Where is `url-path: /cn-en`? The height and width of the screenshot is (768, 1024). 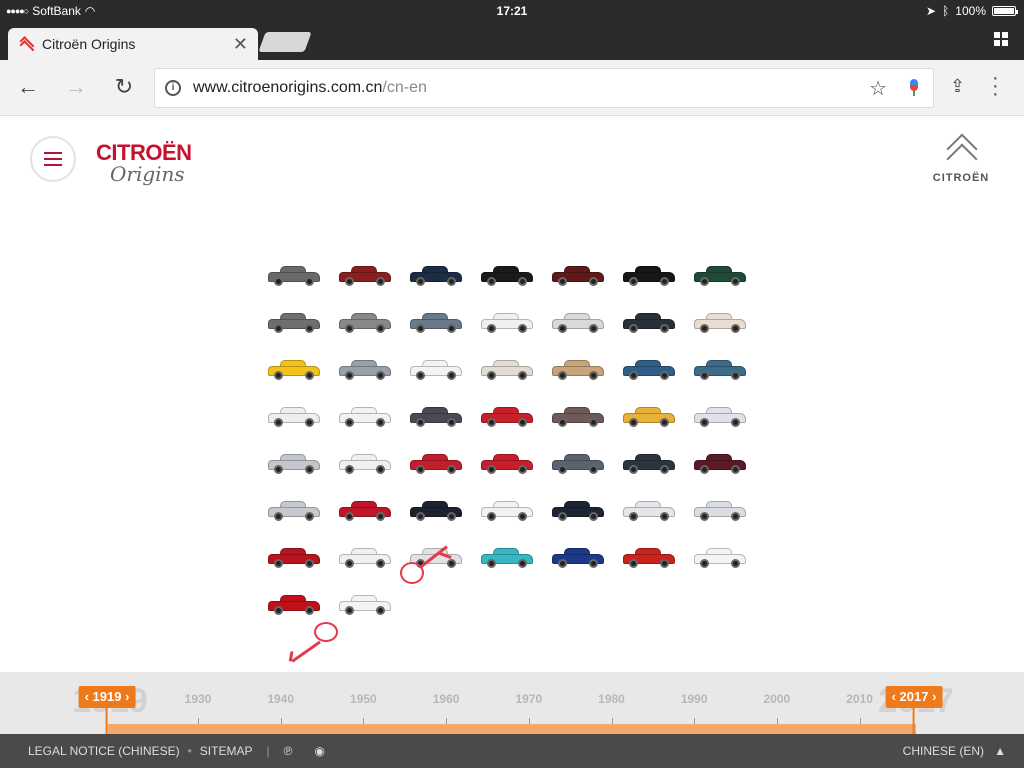
url-path: /cn-en is located at coordinates (404, 87).